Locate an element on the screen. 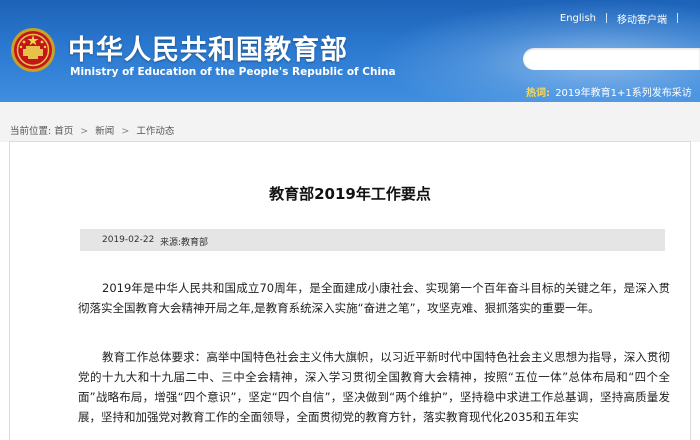 The height and width of the screenshot is (440, 700). article-date: 2019-02-22 is located at coordinates (128, 240).